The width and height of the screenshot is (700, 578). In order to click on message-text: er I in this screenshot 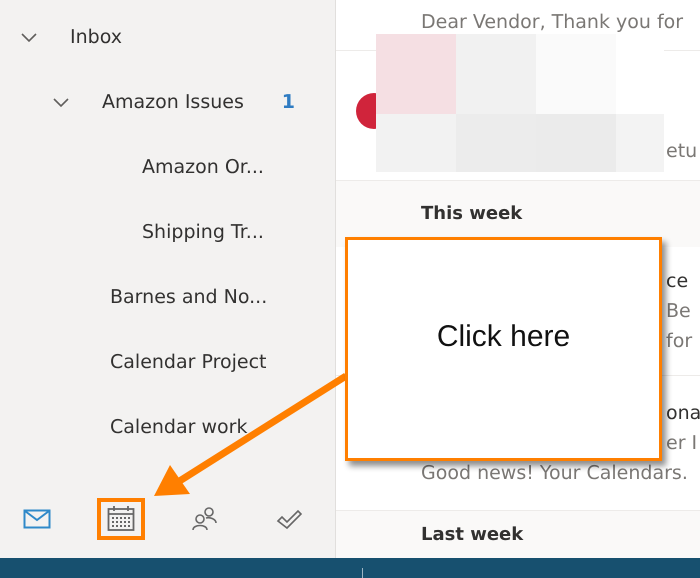, I will do `click(682, 443)`.